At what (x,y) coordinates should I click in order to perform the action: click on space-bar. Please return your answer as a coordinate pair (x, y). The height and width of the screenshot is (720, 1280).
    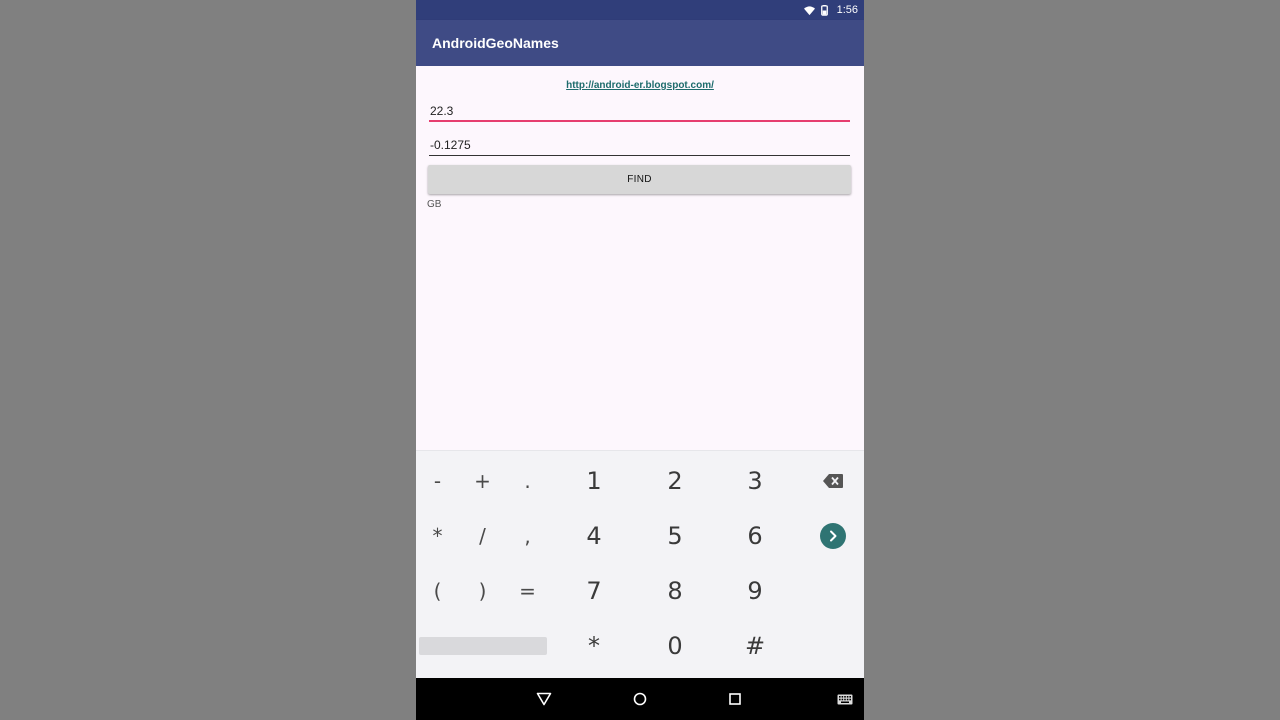
    Looking at the image, I should click on (483, 646).